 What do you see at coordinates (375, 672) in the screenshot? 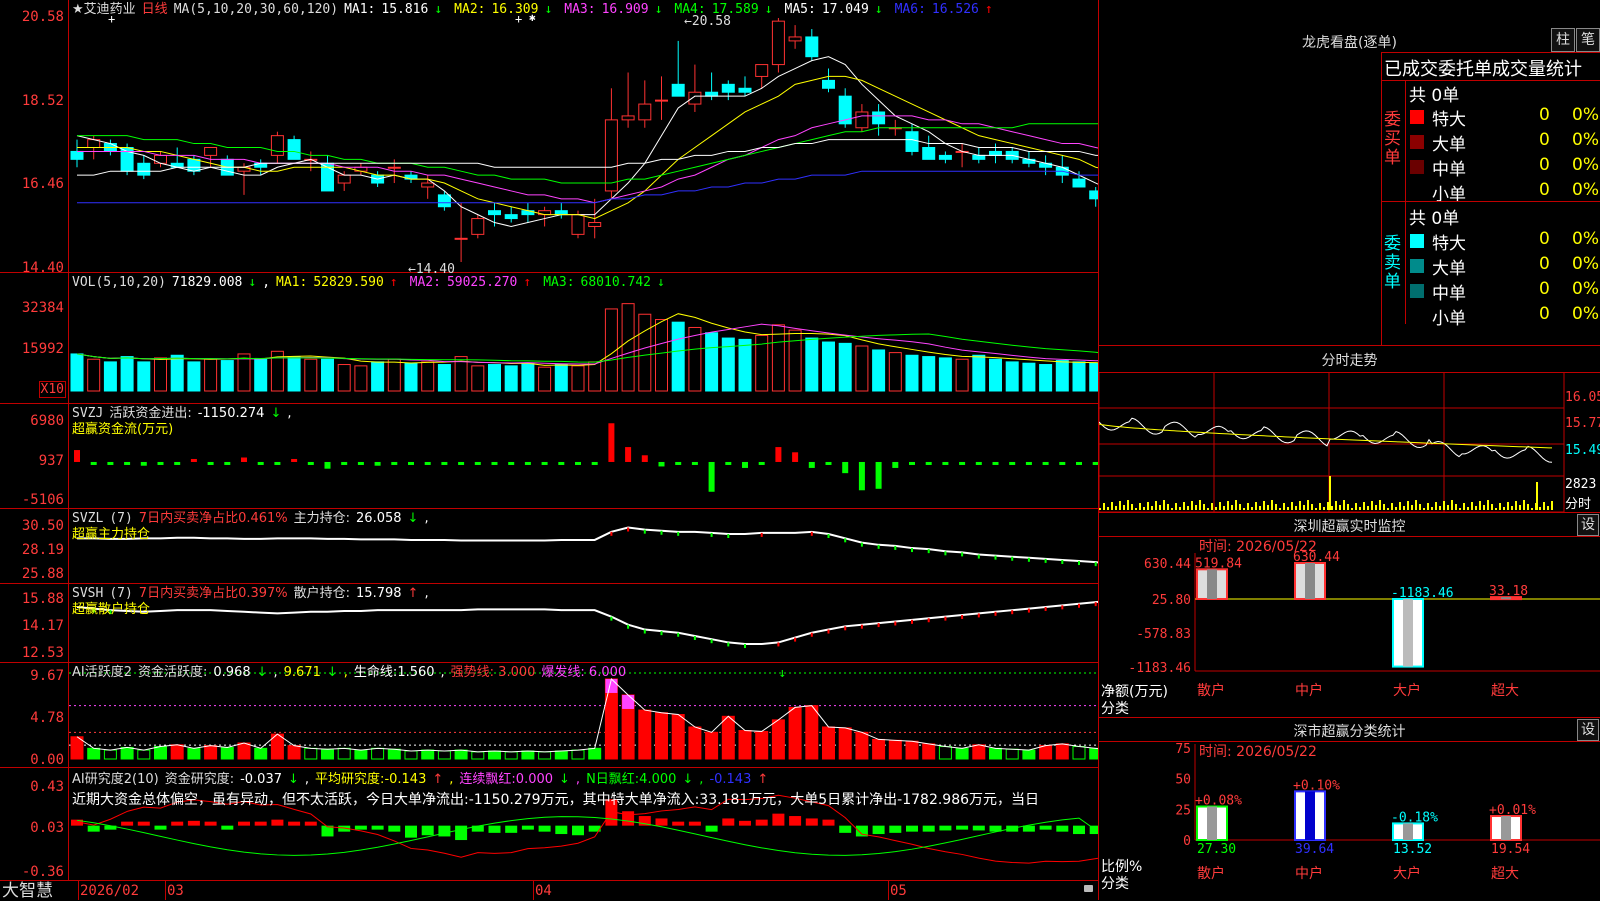
I see `ai1-life: 生命线:` at bounding box center [375, 672].